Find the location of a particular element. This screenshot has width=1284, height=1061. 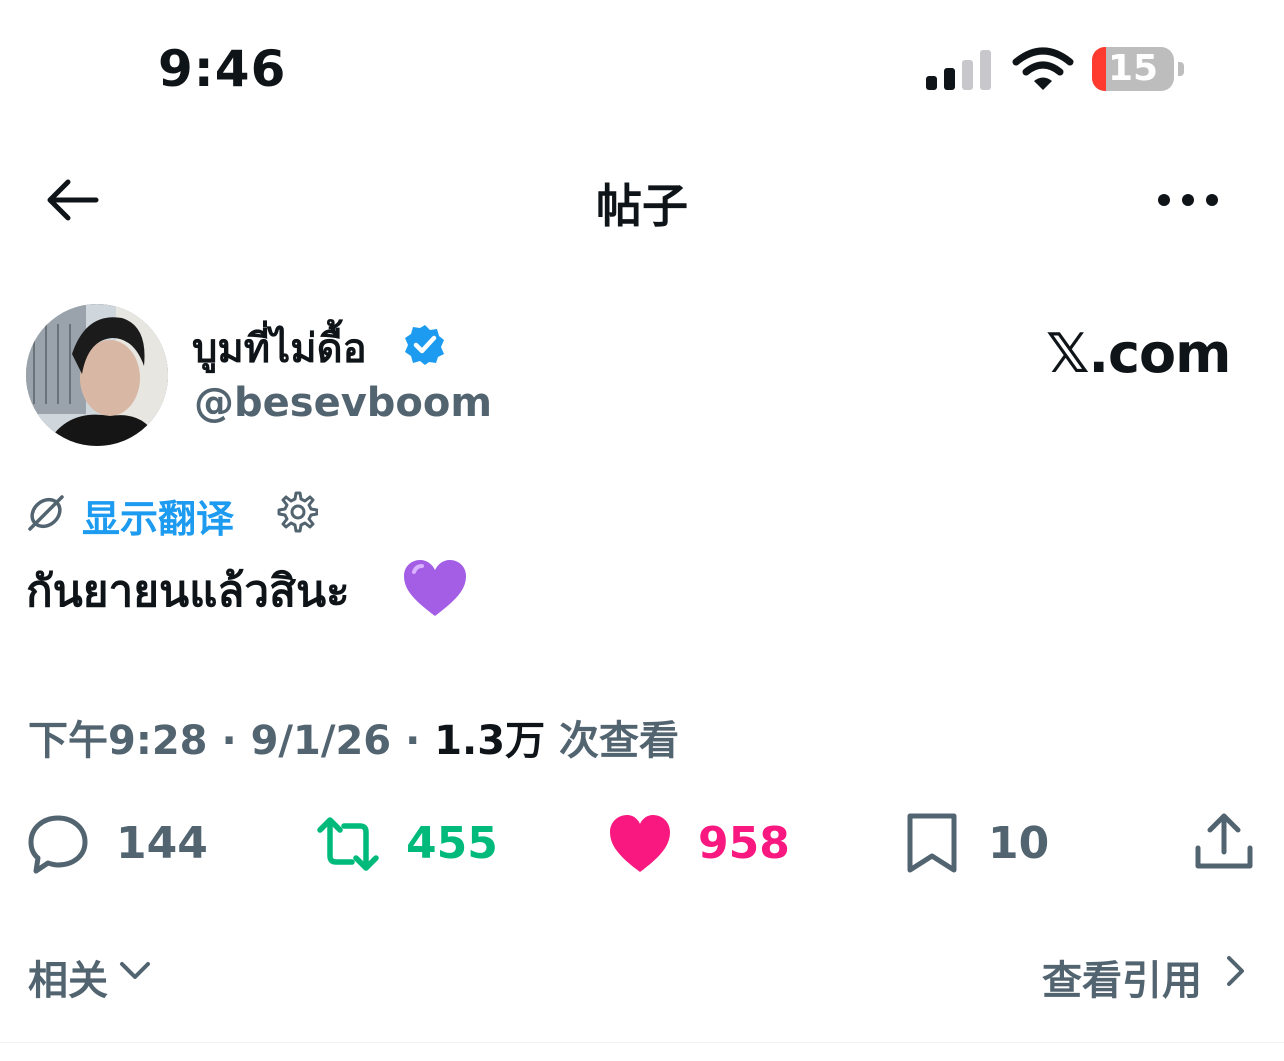

reply-icon is located at coordinates (58, 844).